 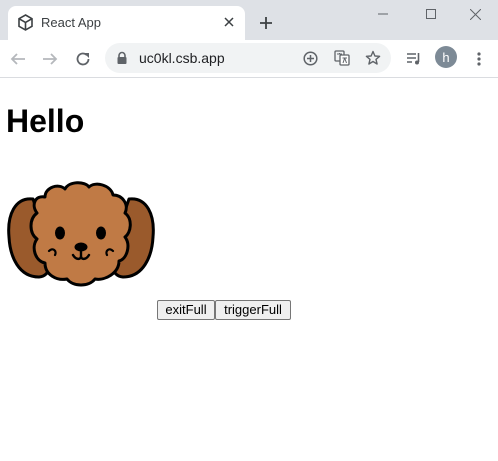 I want to click on media-controls-icon, so click(x=414, y=59).